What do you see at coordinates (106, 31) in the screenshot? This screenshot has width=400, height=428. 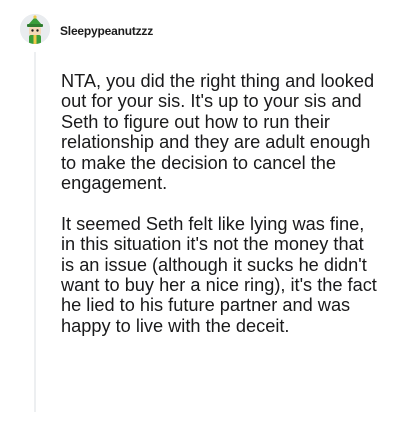 I see `username: Sleepypeanutzzz` at bounding box center [106, 31].